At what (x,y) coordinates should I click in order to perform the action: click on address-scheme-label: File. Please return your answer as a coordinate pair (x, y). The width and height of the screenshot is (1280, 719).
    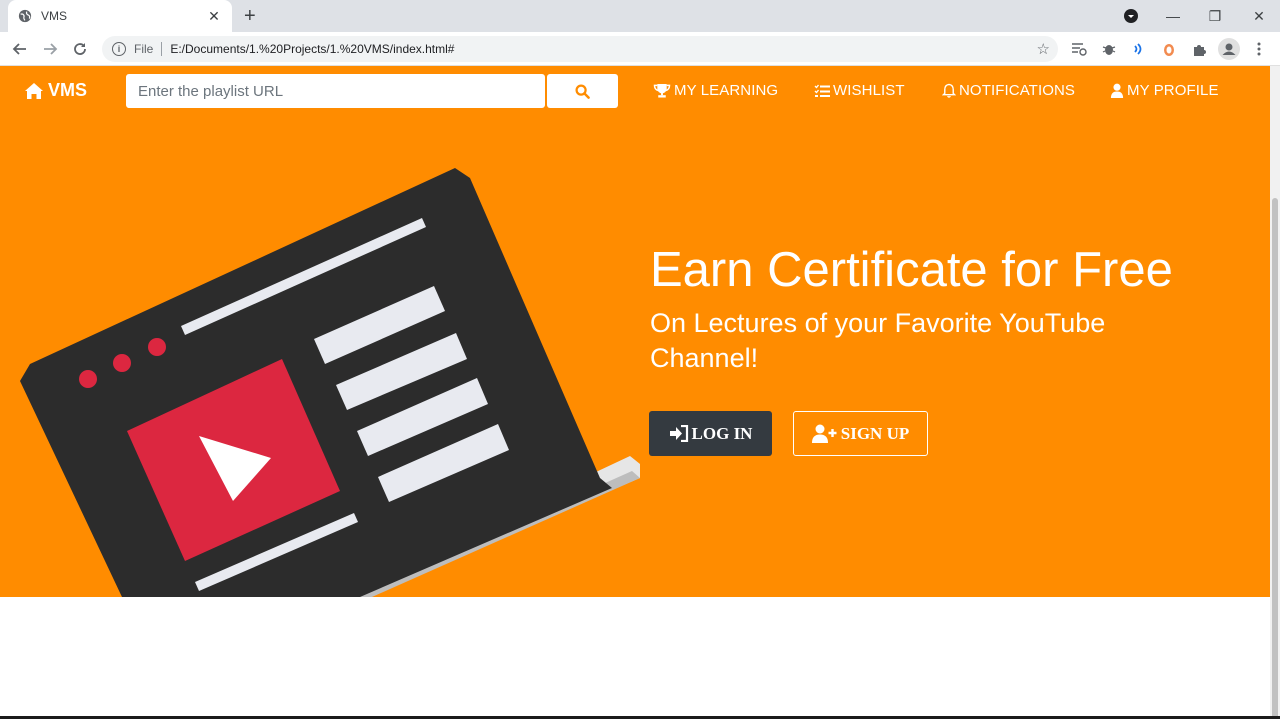
    Looking at the image, I should click on (144, 49).